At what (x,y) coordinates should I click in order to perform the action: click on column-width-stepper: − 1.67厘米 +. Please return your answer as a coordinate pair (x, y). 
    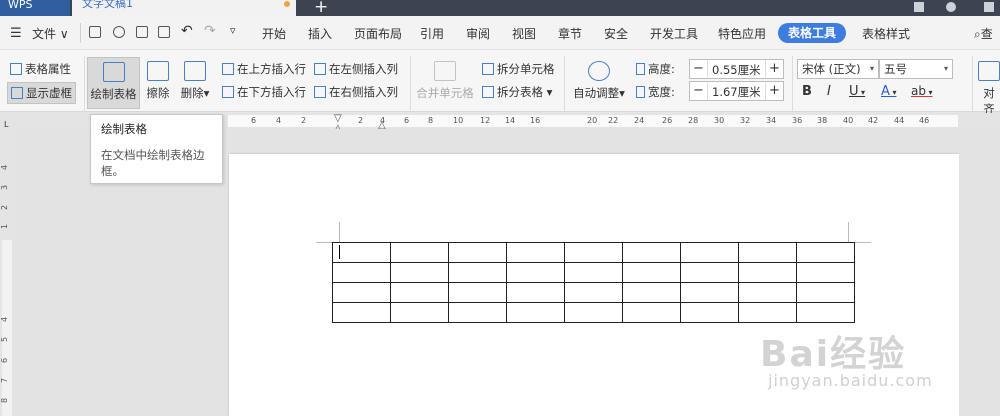
    Looking at the image, I should click on (736, 91).